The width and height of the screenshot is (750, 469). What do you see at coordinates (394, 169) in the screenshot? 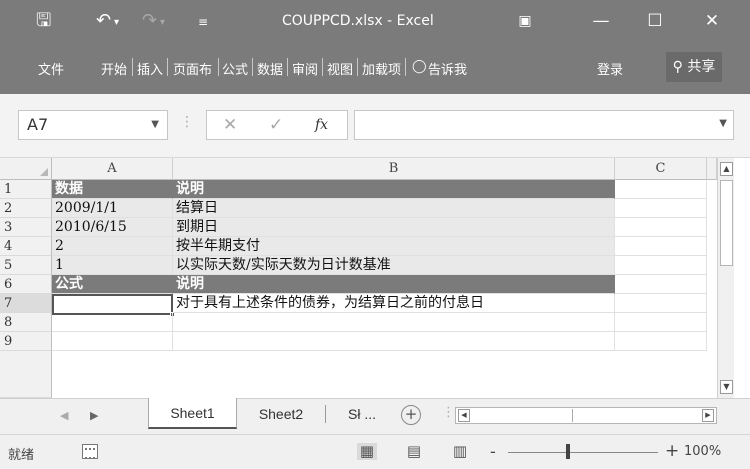
I see `column-header-b: B` at bounding box center [394, 169].